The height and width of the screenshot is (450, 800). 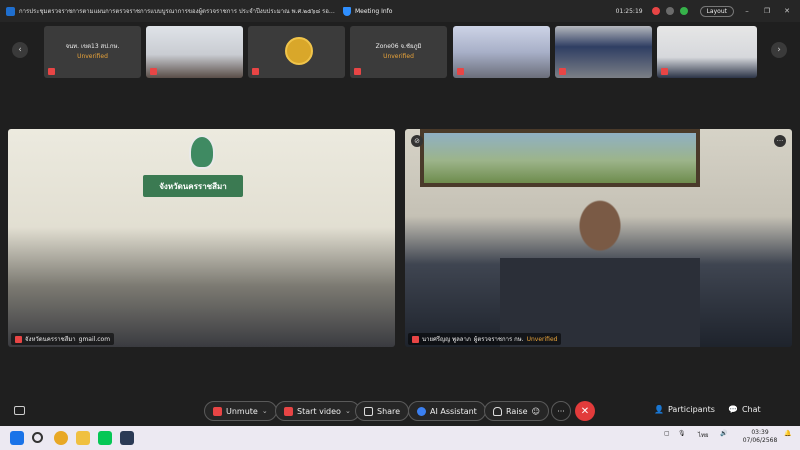 What do you see at coordinates (417, 141) in the screenshot?
I see `pin-icon: ⊘` at bounding box center [417, 141].